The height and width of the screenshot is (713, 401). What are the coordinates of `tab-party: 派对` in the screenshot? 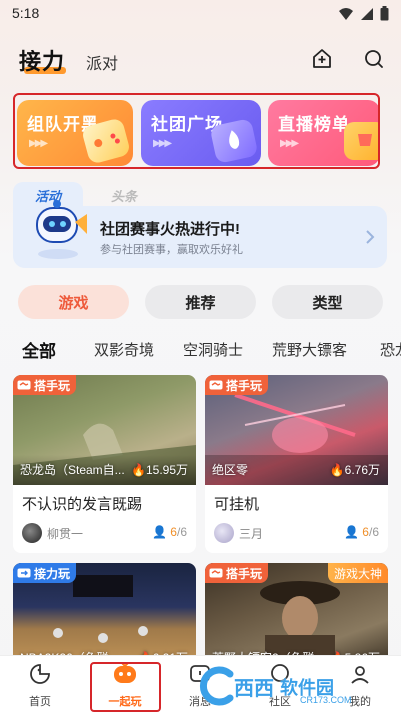 It's located at (102, 62).